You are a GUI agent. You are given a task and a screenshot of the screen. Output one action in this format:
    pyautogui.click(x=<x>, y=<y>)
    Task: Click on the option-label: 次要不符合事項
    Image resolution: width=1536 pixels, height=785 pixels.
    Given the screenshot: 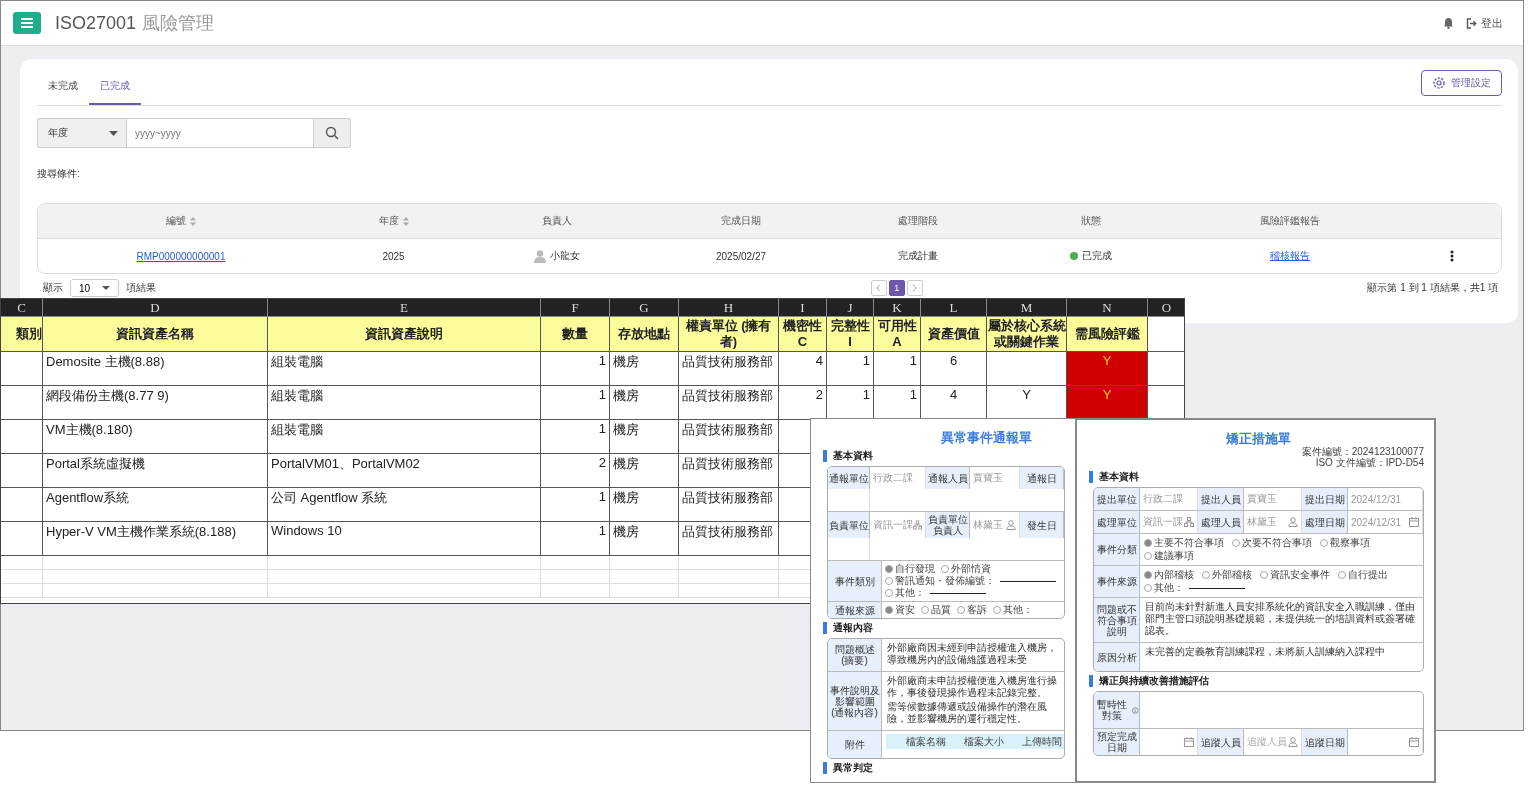 What is the action you would take?
    pyautogui.click(x=1277, y=543)
    